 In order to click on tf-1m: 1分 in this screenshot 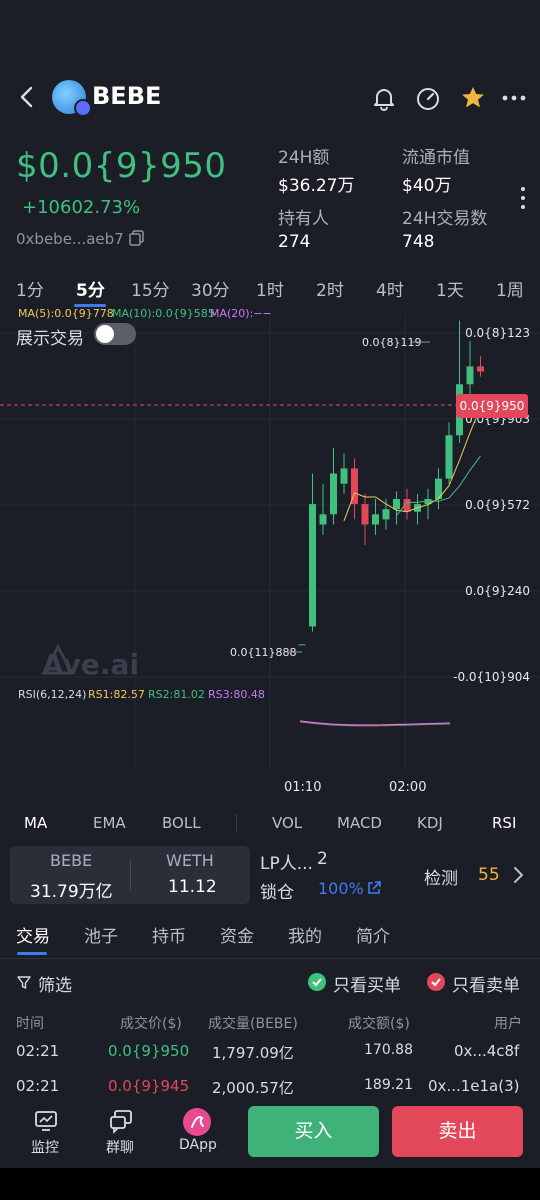, I will do `click(30, 288)`.